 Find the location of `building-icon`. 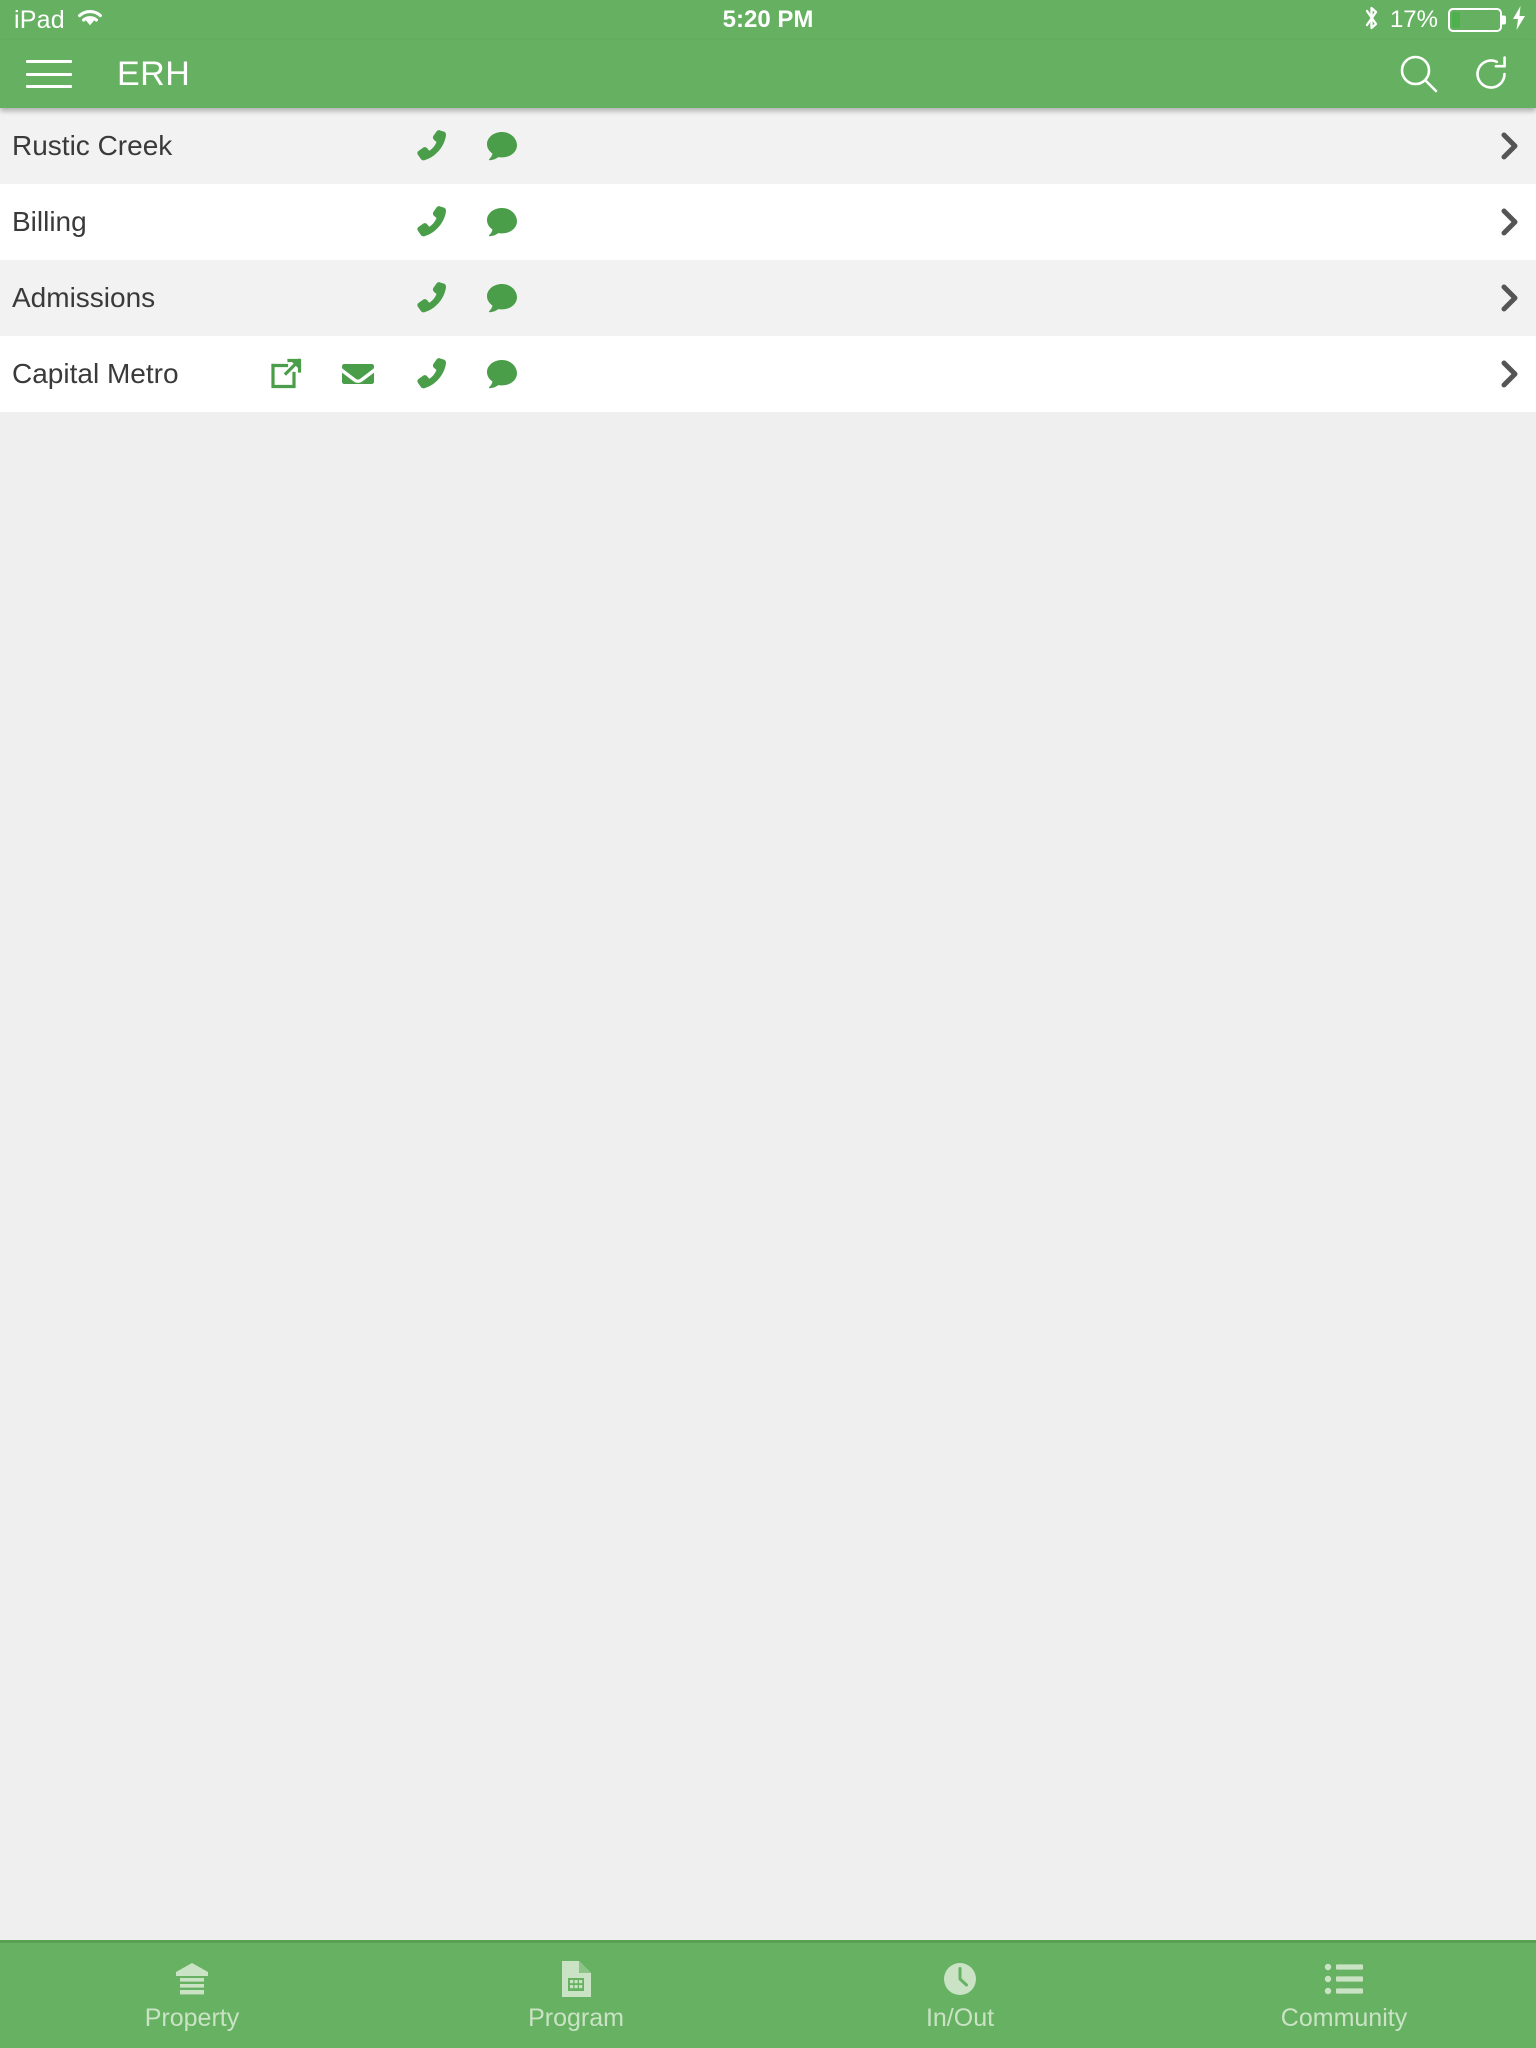

building-icon is located at coordinates (192, 1979).